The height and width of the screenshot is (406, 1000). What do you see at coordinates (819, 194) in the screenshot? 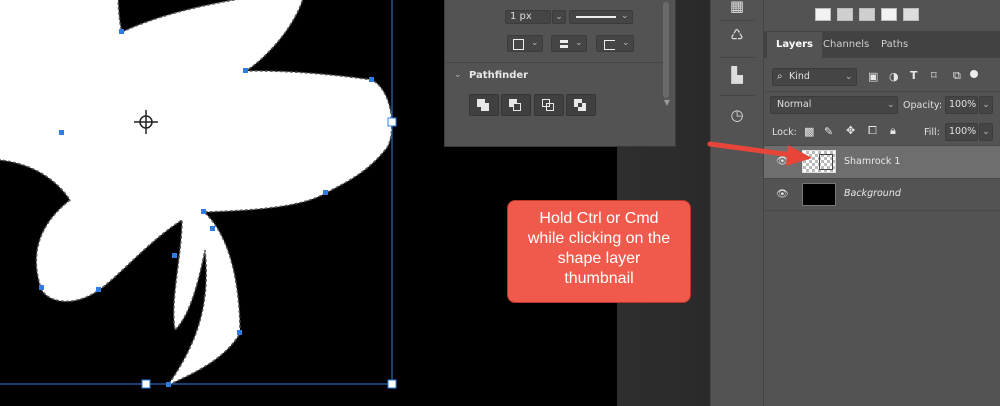
I see `background-layer-thumbnail` at bounding box center [819, 194].